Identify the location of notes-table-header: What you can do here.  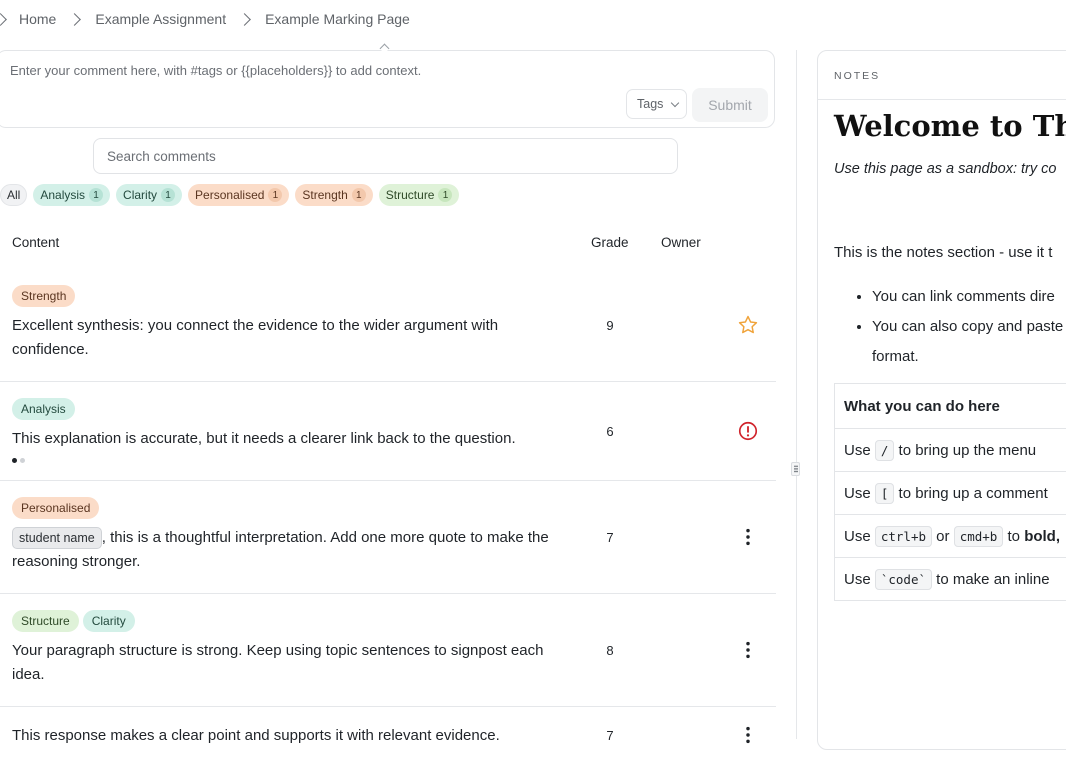
(950, 406).